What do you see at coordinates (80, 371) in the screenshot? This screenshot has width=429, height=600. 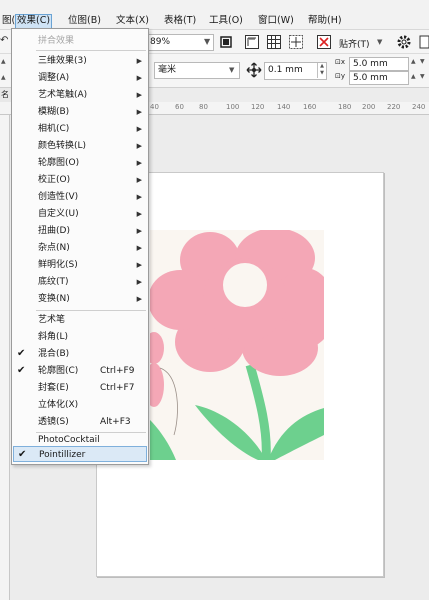 I see `menu-item-contour-tool: ✔ 轮廓图(C) Ctrl+F9` at bounding box center [80, 371].